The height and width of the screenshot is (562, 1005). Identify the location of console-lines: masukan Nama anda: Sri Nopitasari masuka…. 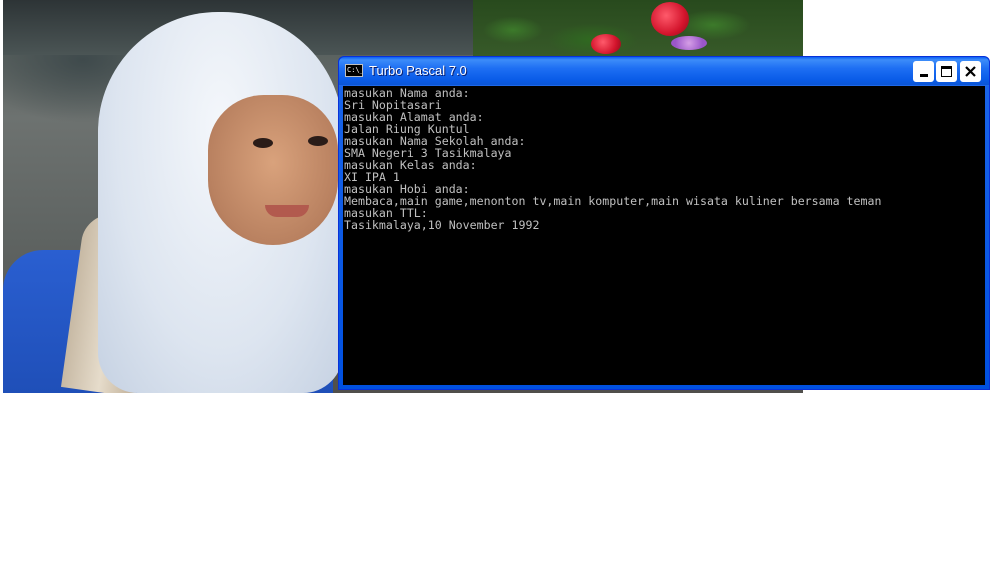
(612, 159).